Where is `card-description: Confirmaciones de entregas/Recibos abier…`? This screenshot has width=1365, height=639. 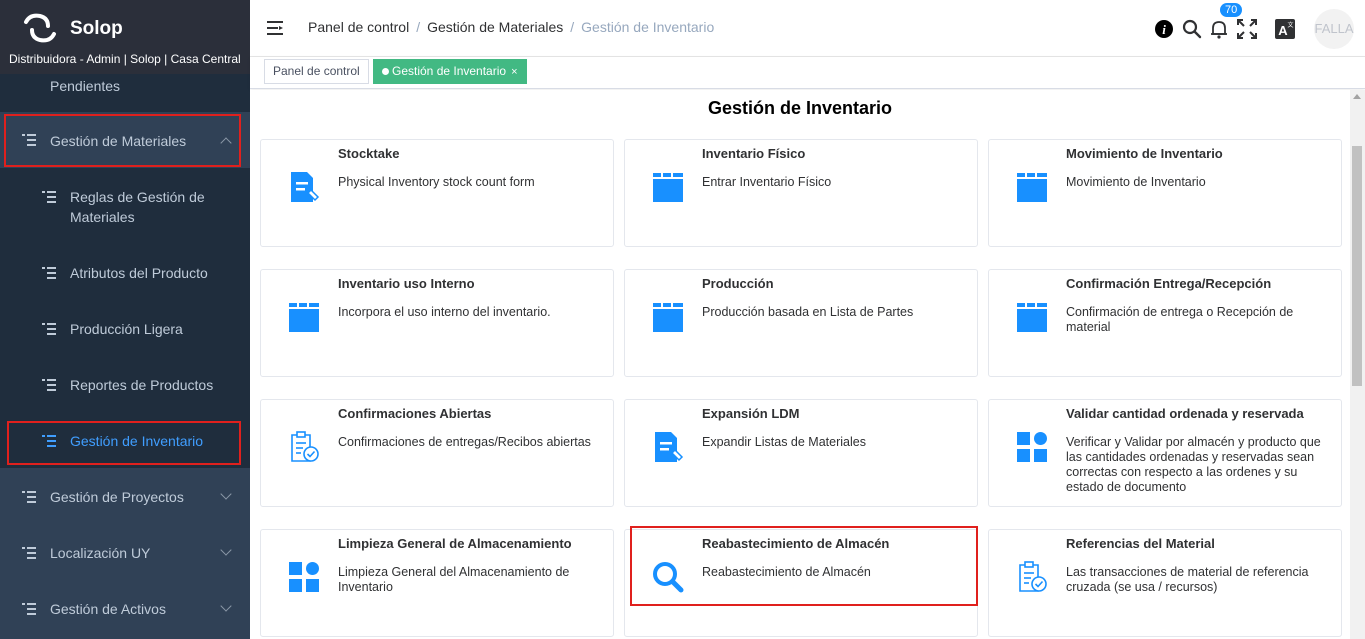 card-description: Confirmaciones de entregas/Recibos abier… is located at coordinates (464, 442).